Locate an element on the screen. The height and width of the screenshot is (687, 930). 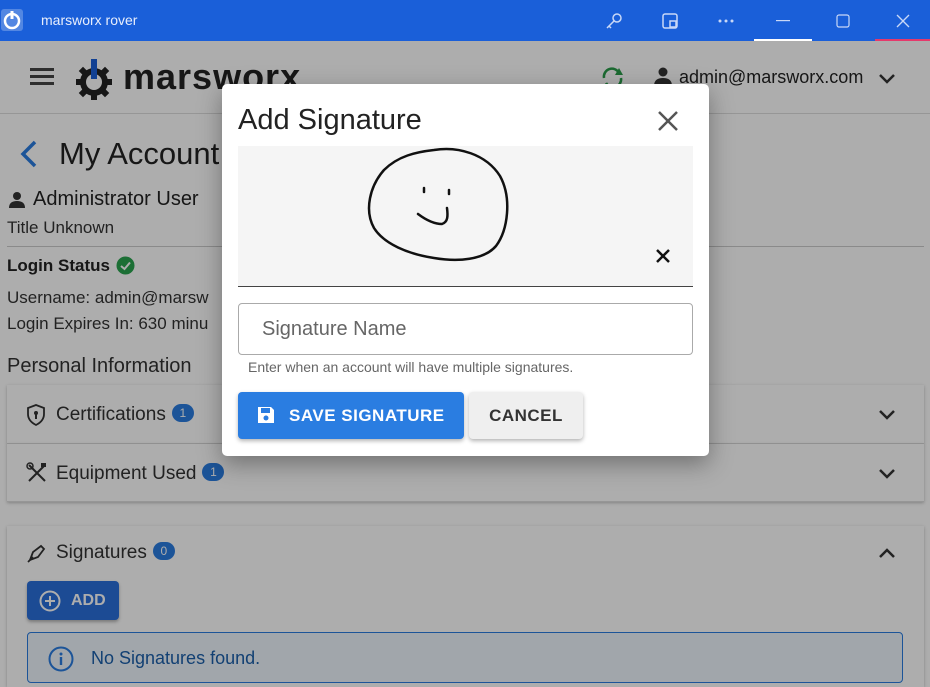
cancel-label: CANCEL is located at coordinates (526, 415).